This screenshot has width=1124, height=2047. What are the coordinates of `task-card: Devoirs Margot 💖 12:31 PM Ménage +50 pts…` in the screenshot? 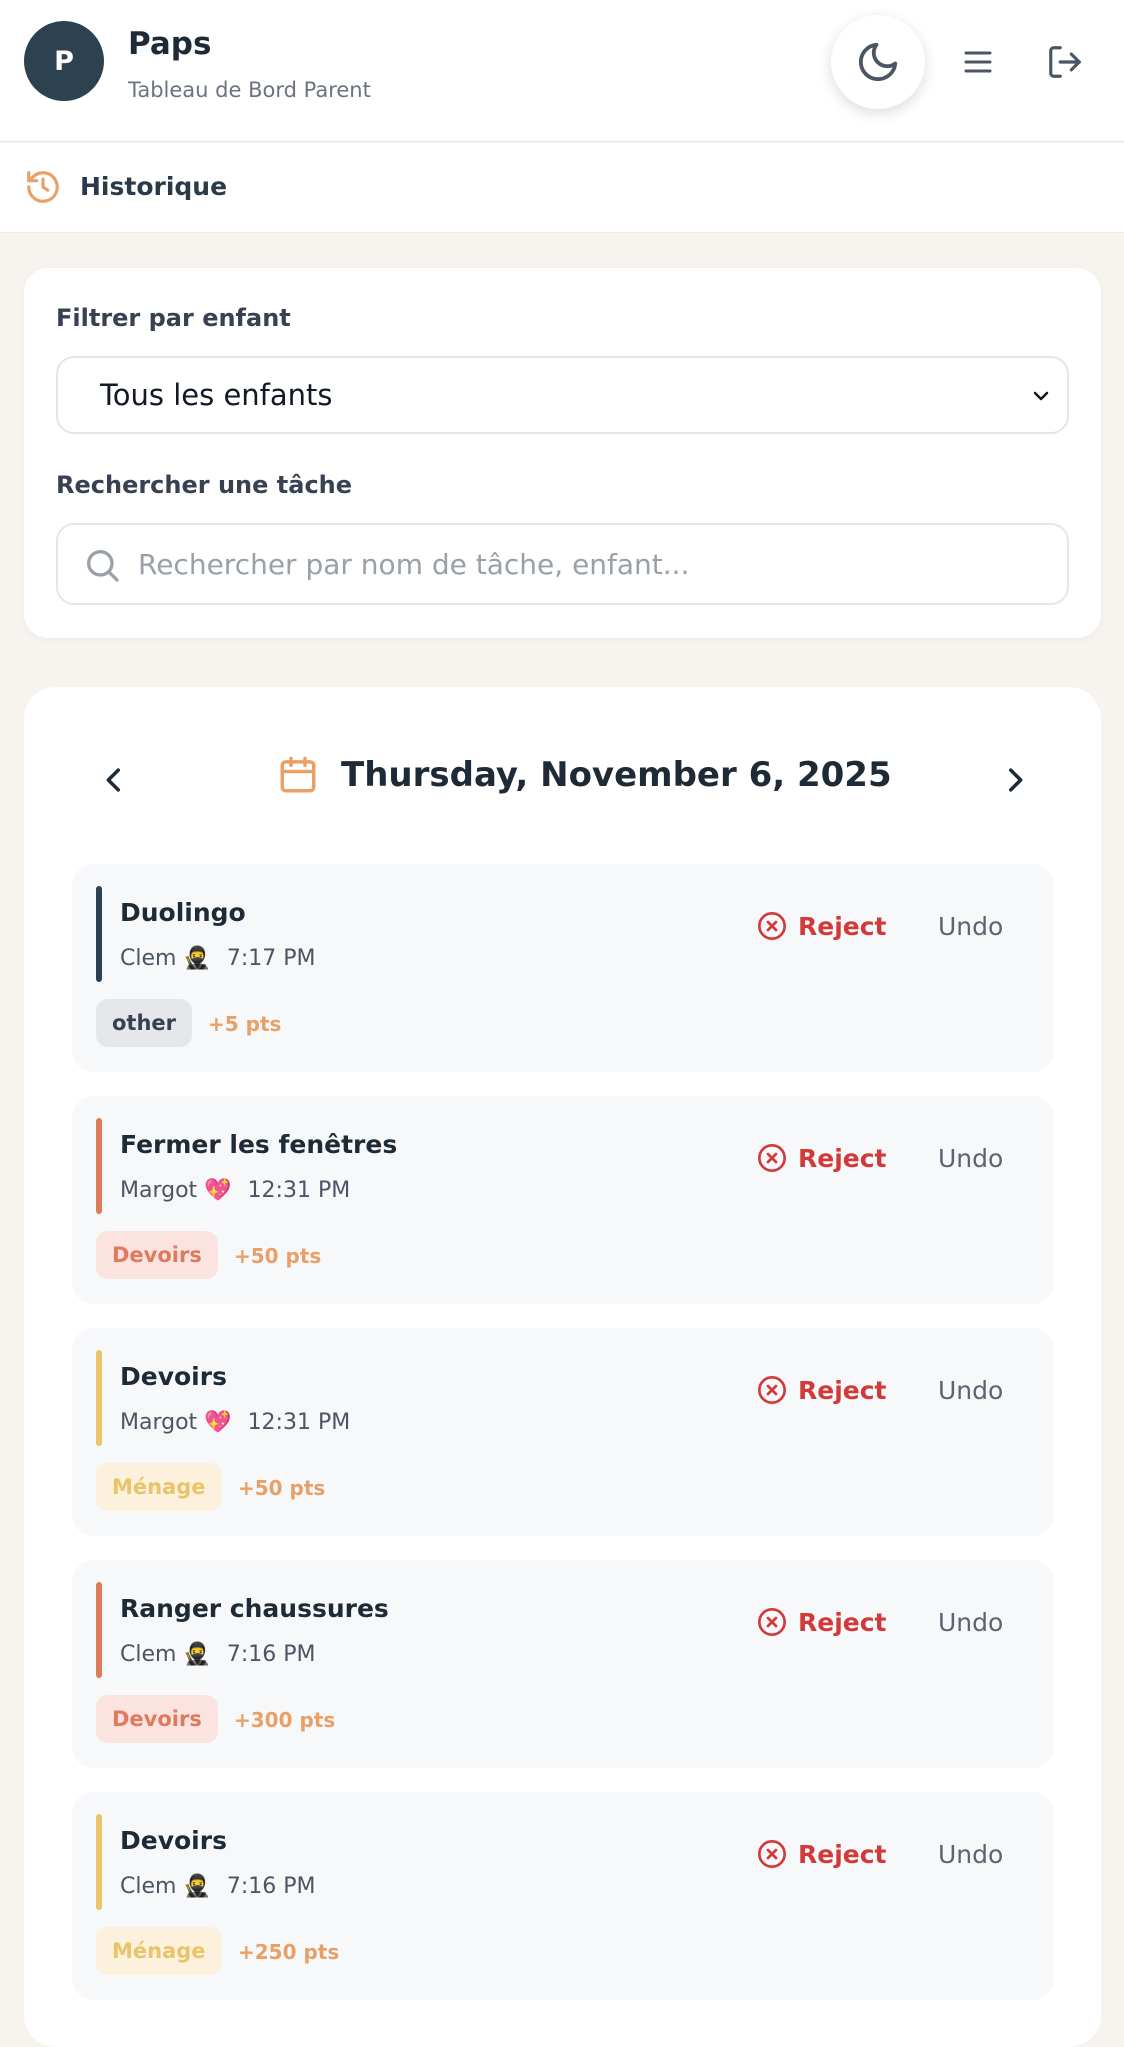 It's located at (563, 1432).